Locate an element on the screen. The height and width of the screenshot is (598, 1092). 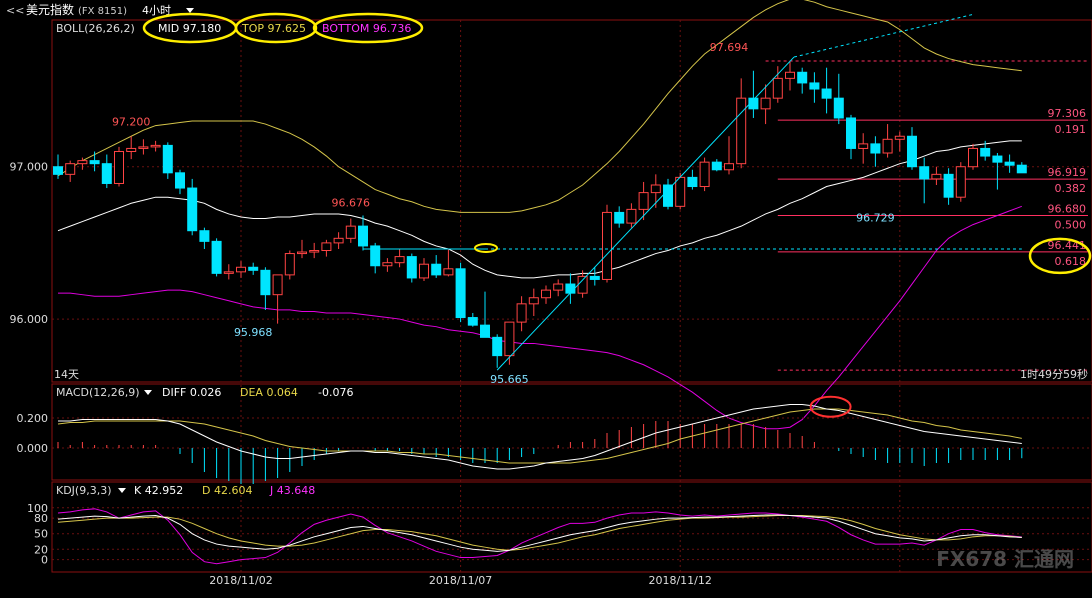
kdj-chevron-down-icon is located at coordinates (122, 490).